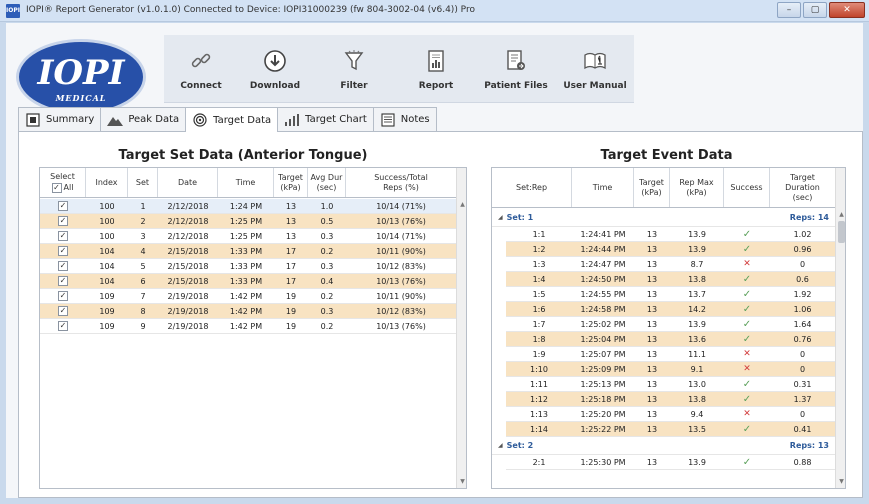  Describe the element at coordinates (595, 69) in the screenshot. I see `user-manual-button: User Manual` at that location.